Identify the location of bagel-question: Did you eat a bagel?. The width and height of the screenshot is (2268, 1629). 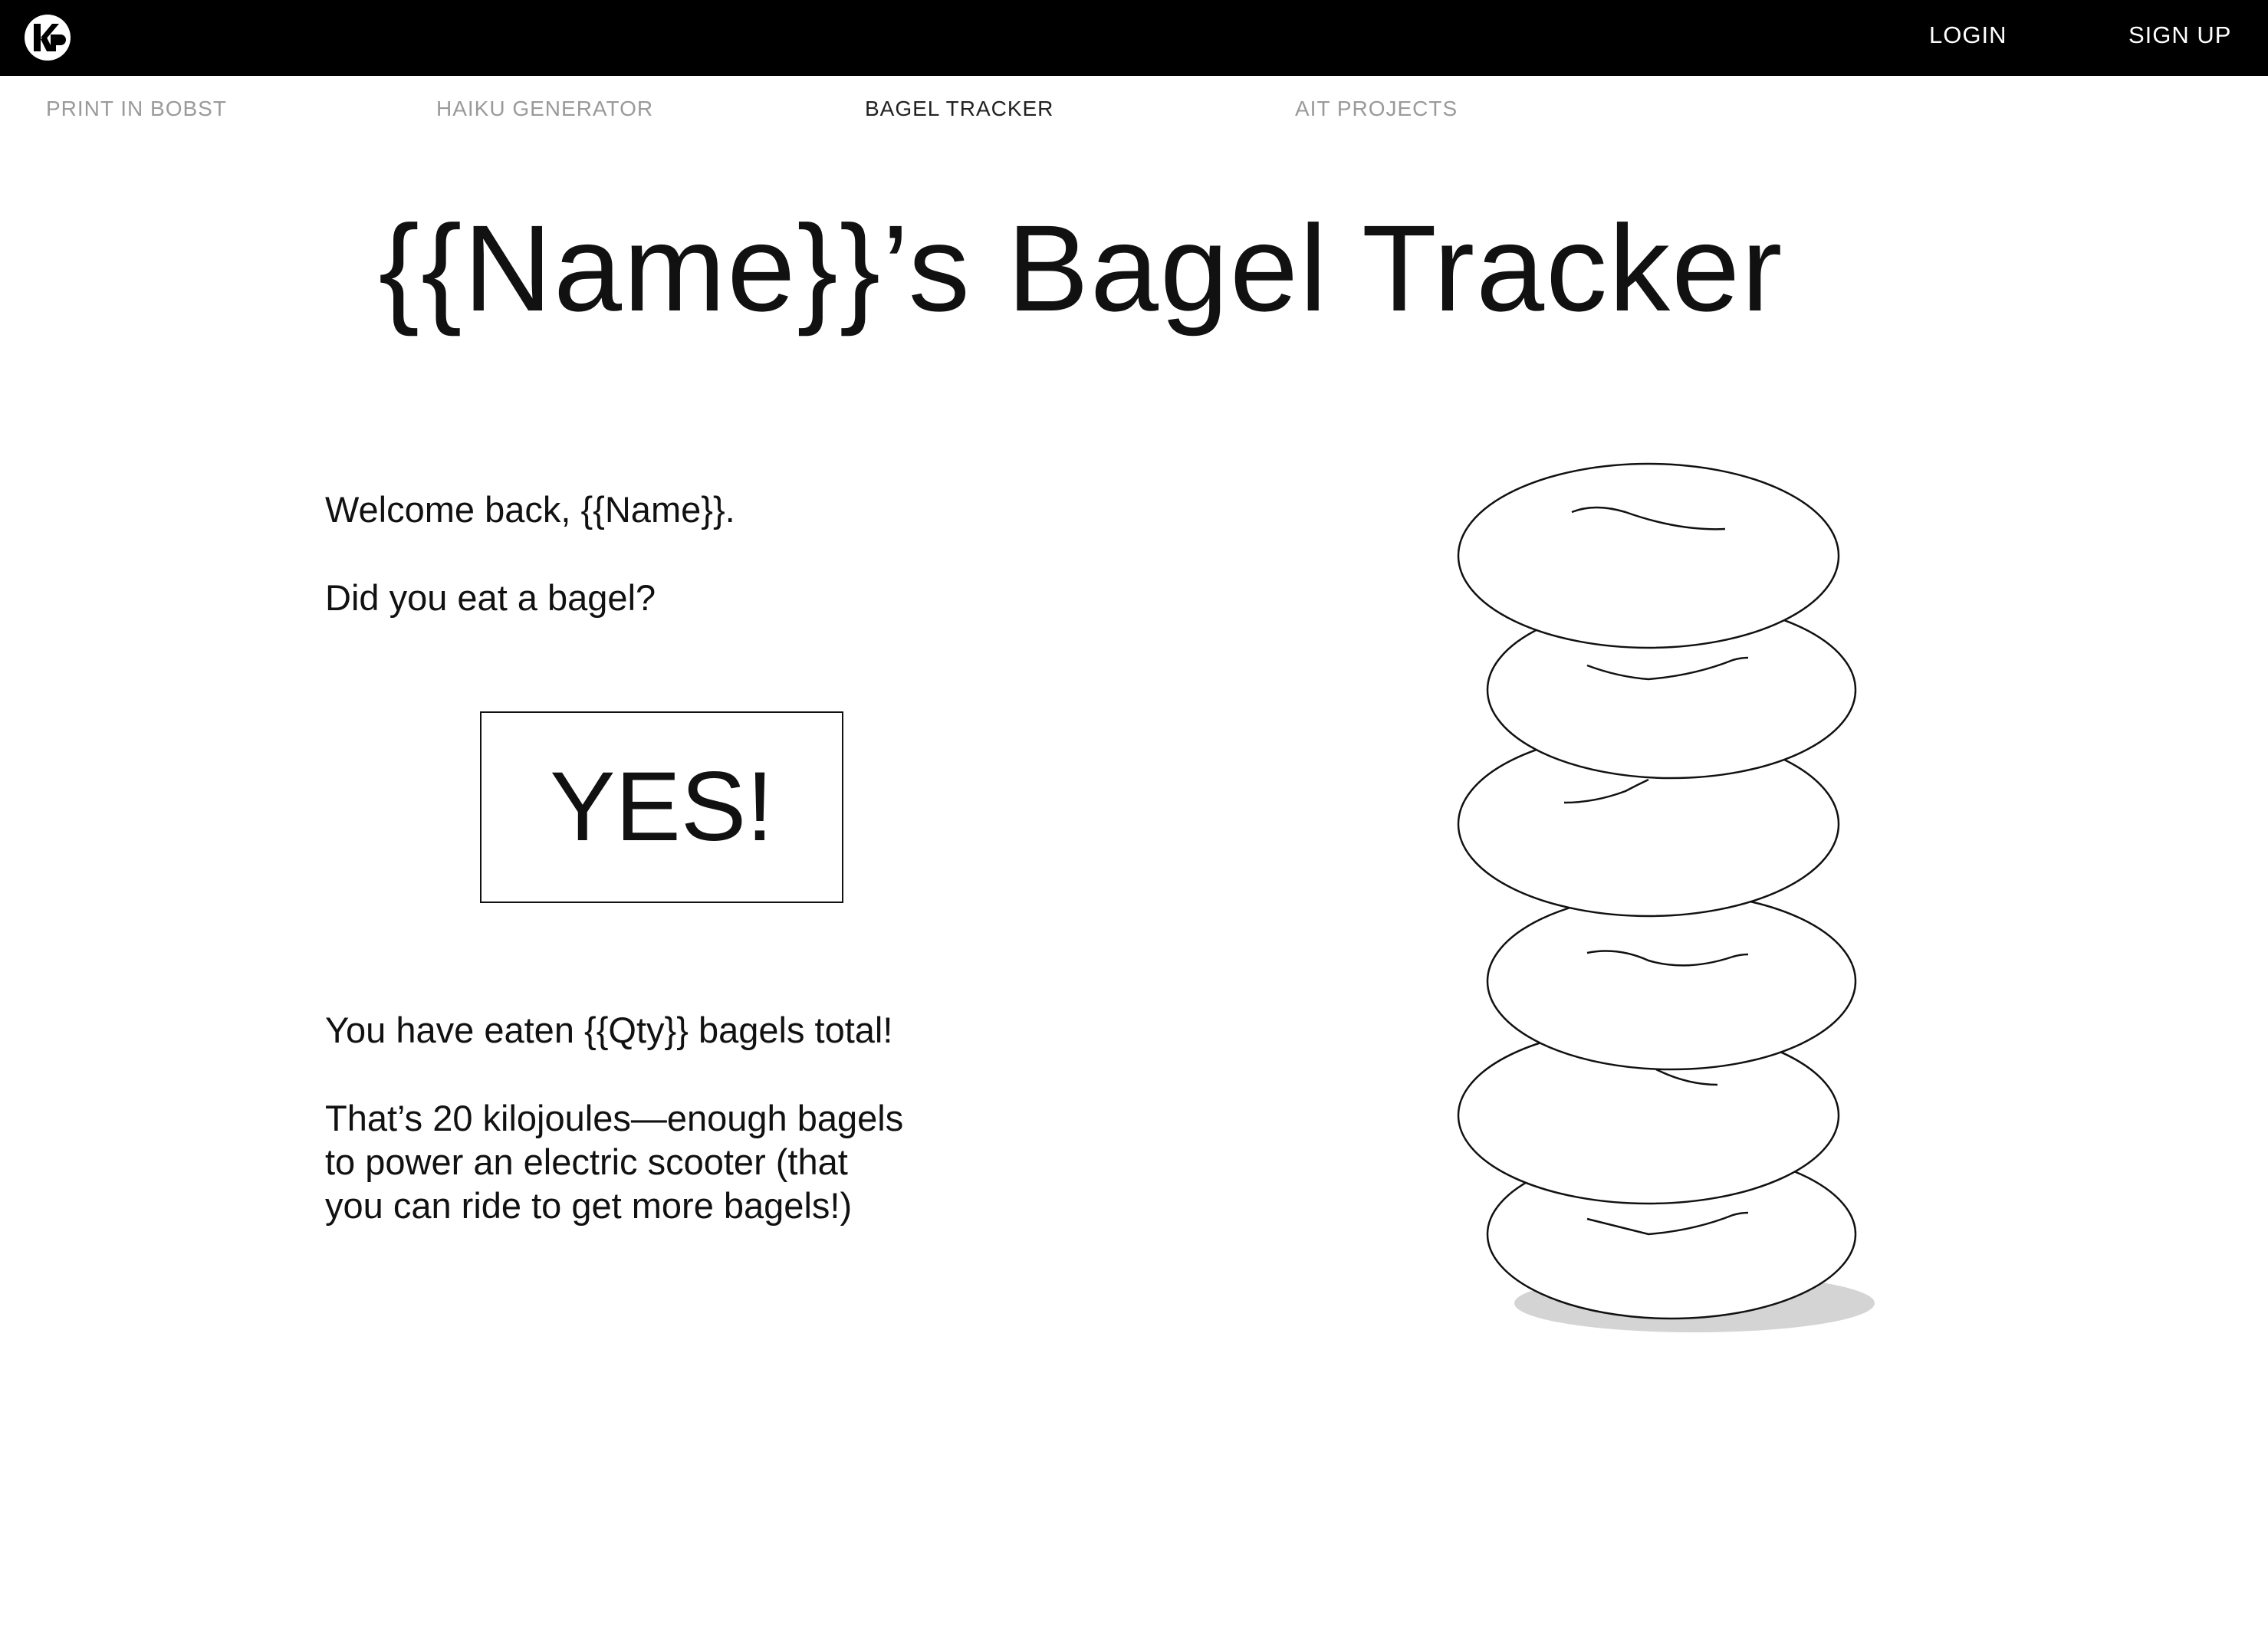
(490, 597).